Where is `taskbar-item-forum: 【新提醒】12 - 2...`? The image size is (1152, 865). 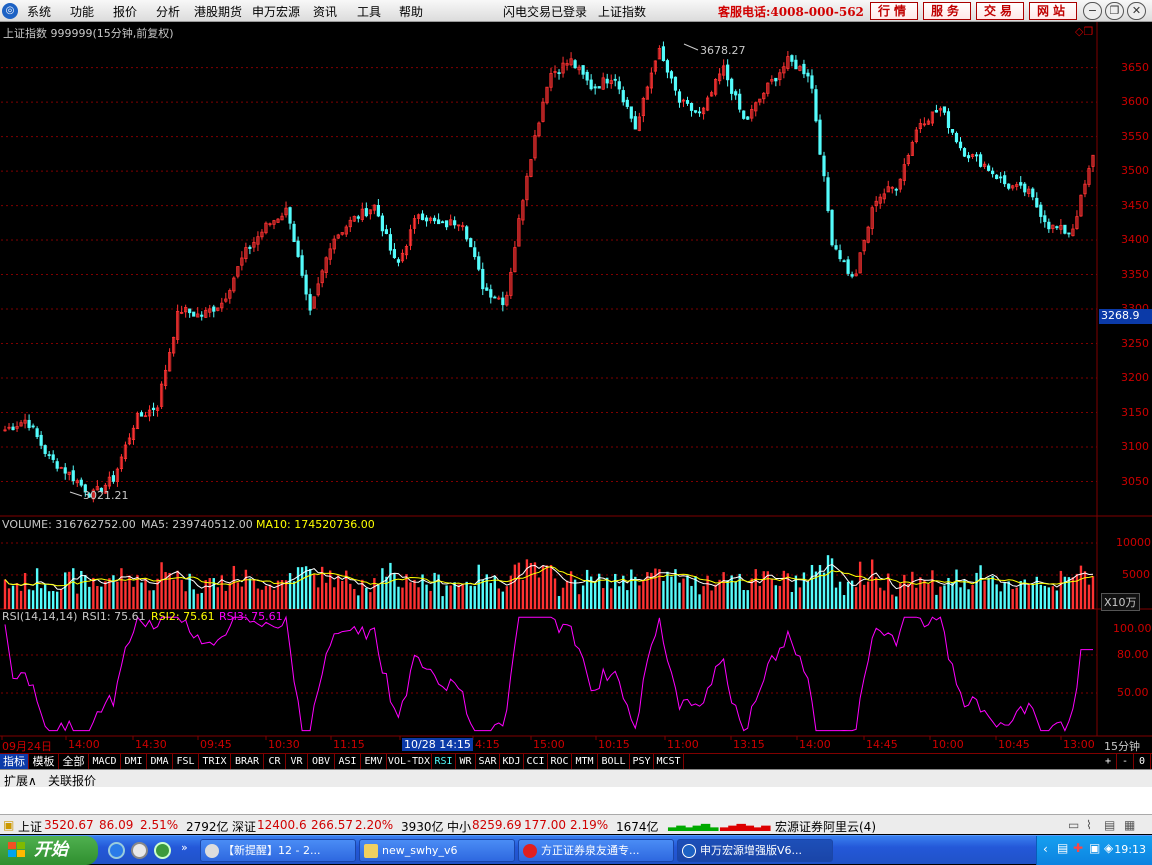
taskbar-item-forum: 【新提醒】12 - 2... is located at coordinates (278, 850).